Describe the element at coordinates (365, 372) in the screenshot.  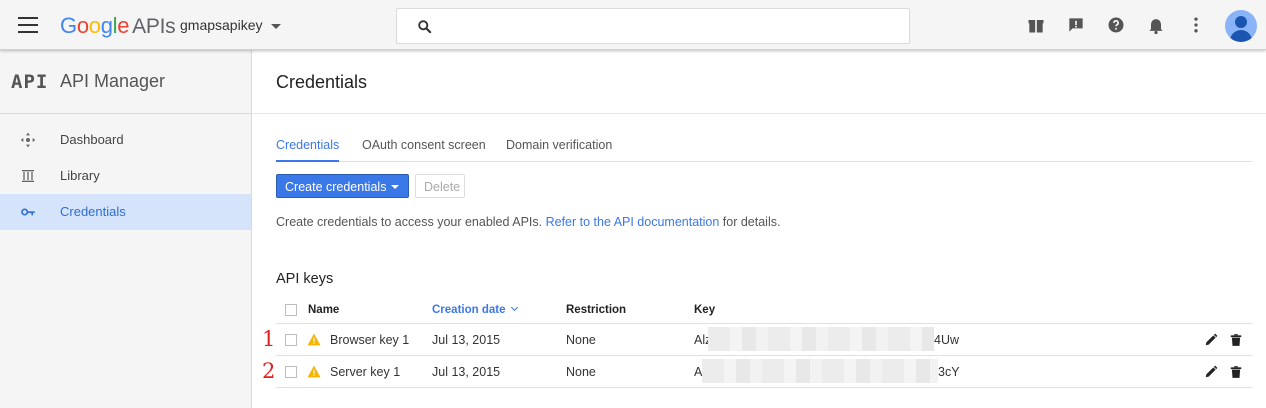
I see `key-name: Server key 1` at that location.